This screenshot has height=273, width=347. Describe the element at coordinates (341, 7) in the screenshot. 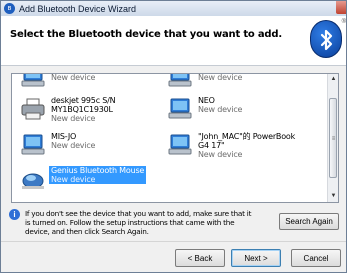

I see `close-button` at that location.